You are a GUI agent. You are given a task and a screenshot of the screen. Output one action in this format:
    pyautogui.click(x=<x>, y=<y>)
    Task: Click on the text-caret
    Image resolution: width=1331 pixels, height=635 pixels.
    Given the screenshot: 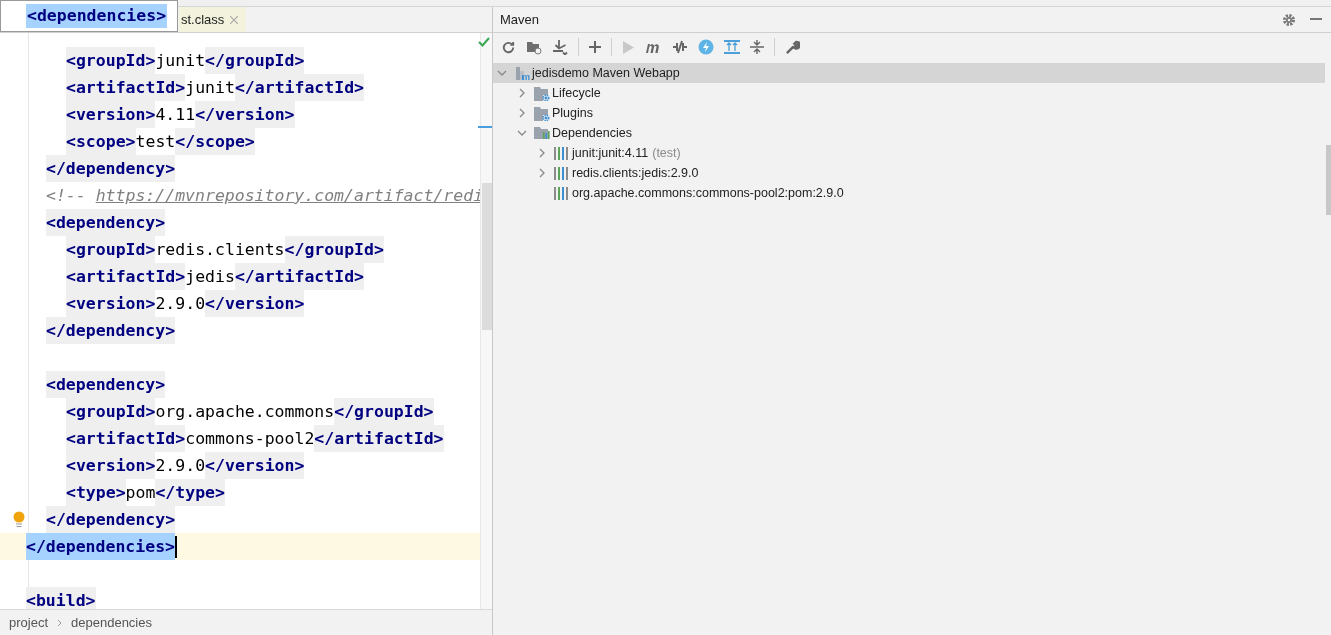 What is the action you would take?
    pyautogui.click(x=176, y=546)
    